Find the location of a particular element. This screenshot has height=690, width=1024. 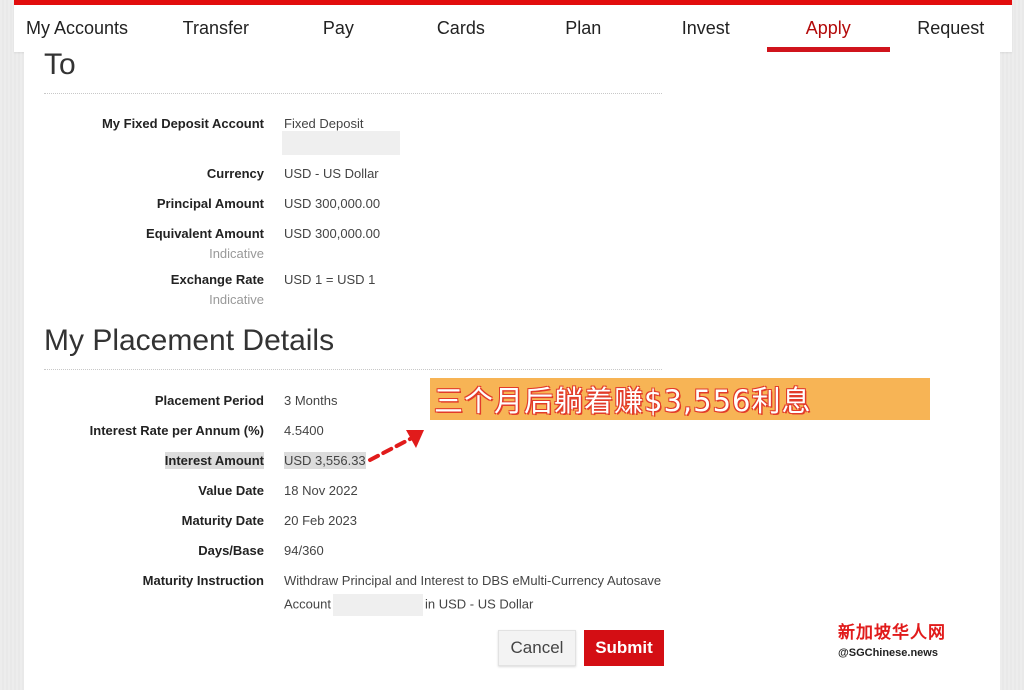

nav-pay: Pay is located at coordinates (338, 28).